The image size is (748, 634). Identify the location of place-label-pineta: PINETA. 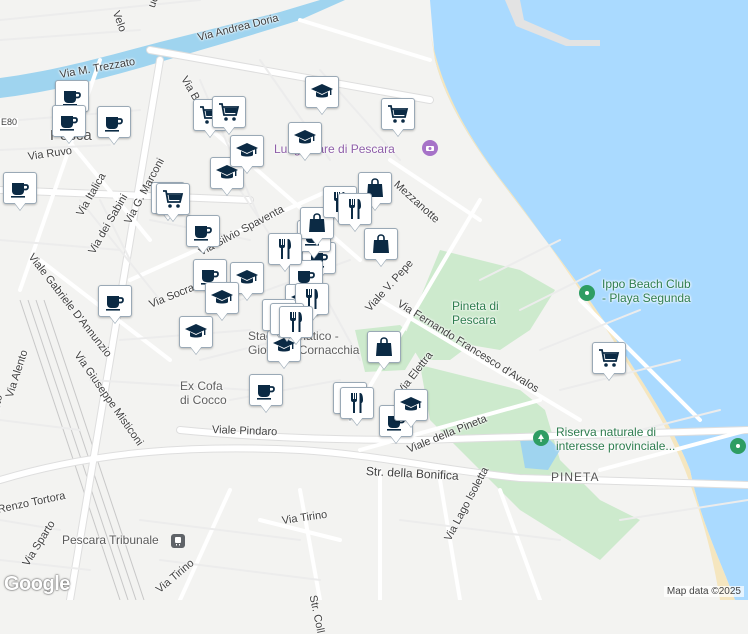
(575, 477).